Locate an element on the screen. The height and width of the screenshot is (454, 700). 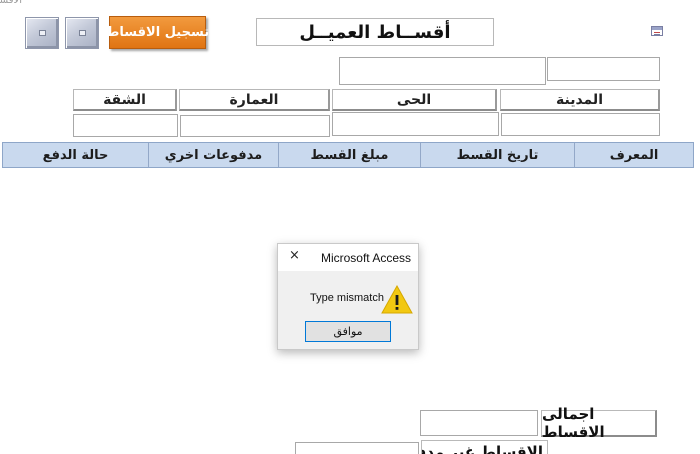
unpaid-installments-label: الاقساط غير مدفوعة is located at coordinates (484, 447).